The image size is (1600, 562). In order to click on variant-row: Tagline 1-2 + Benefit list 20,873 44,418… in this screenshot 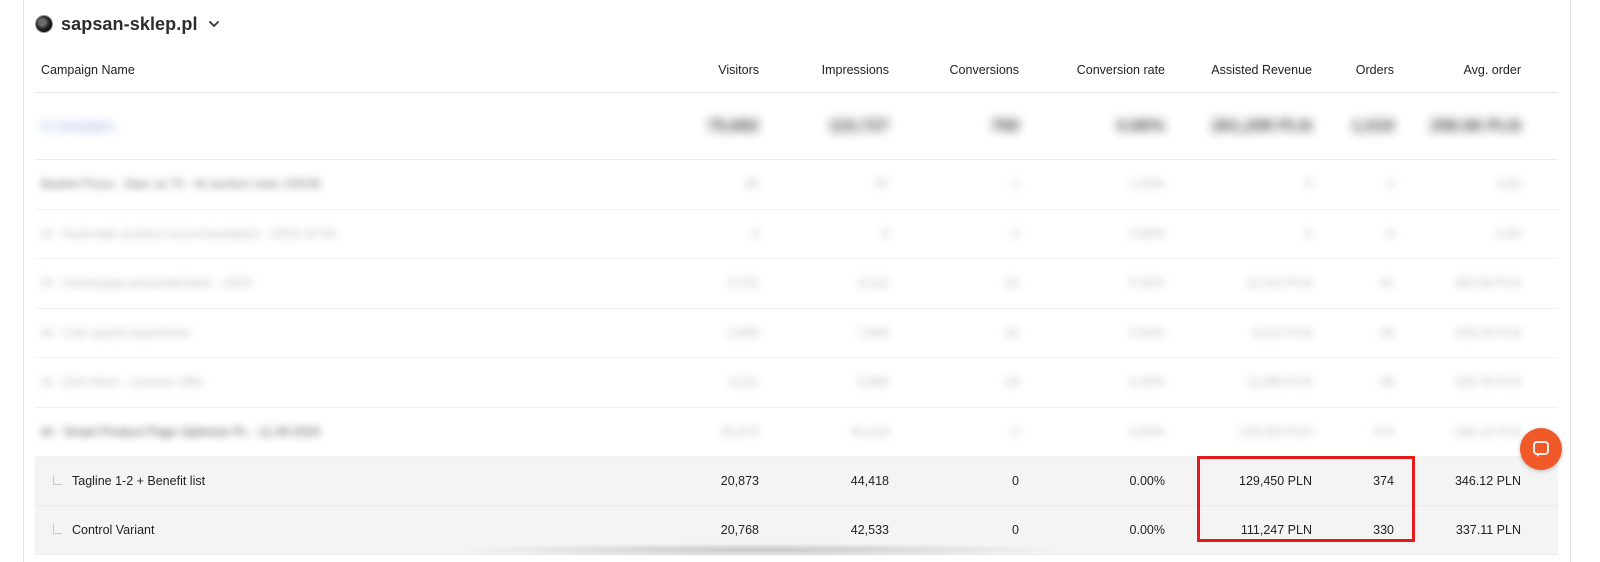, I will do `click(796, 481)`.